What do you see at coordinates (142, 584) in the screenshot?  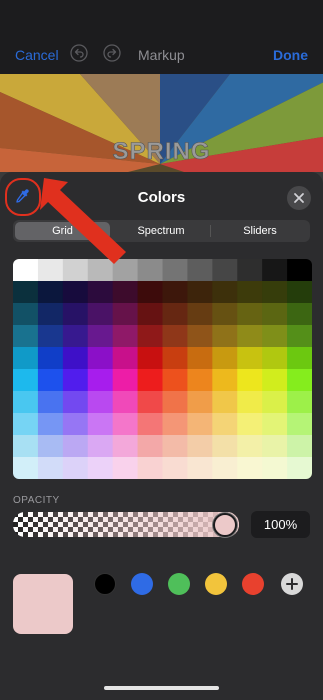 I see `favorite-color-blue` at bounding box center [142, 584].